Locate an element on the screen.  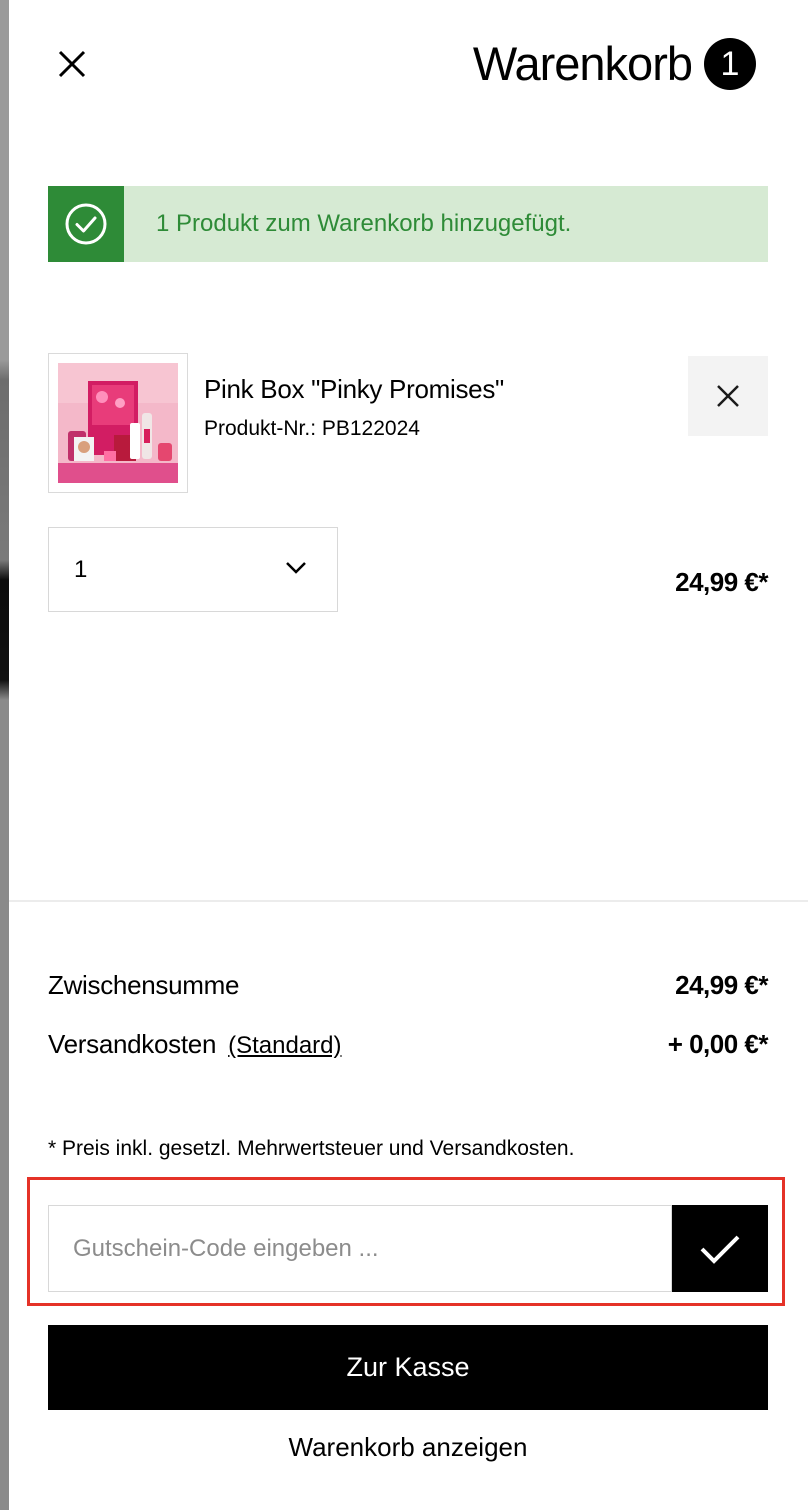
product-number: Produkt-Nr.: PB122024 is located at coordinates (312, 428).